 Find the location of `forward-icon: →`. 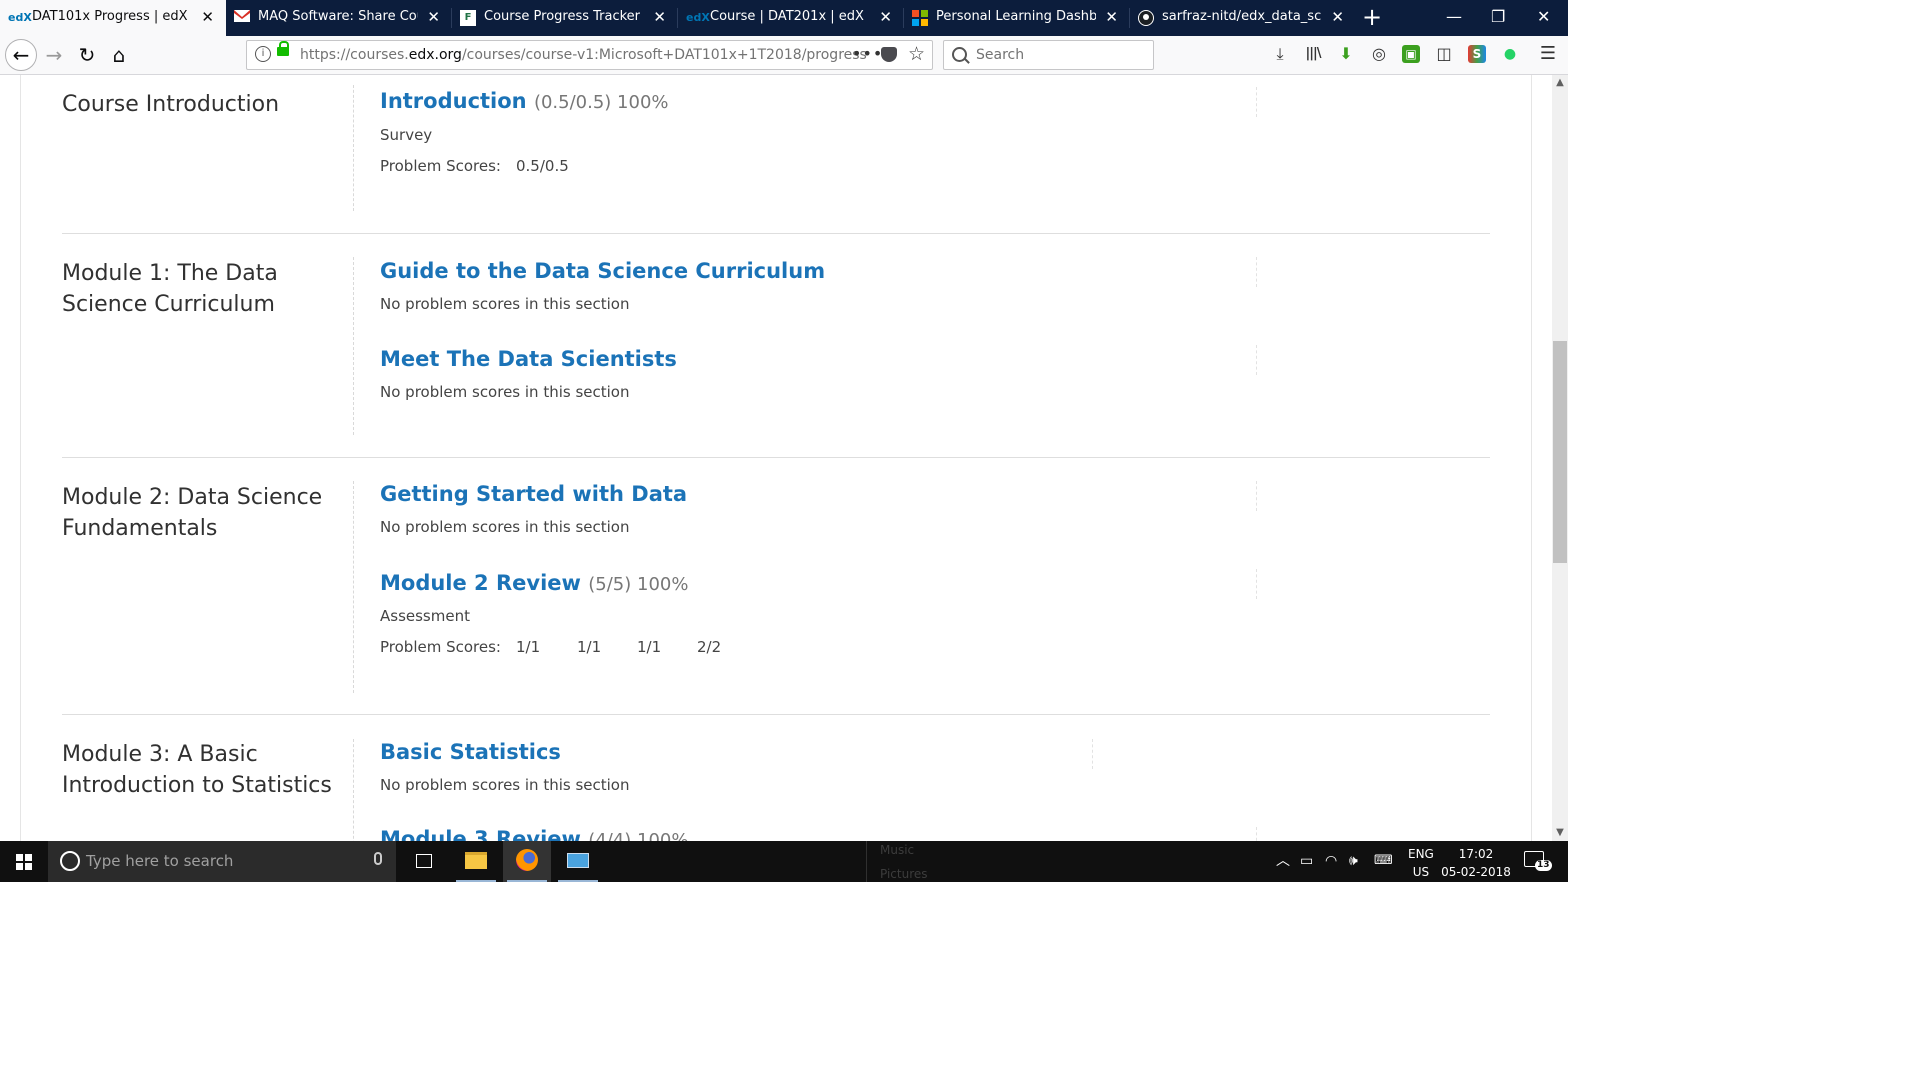

forward-icon: → is located at coordinates (54, 55).